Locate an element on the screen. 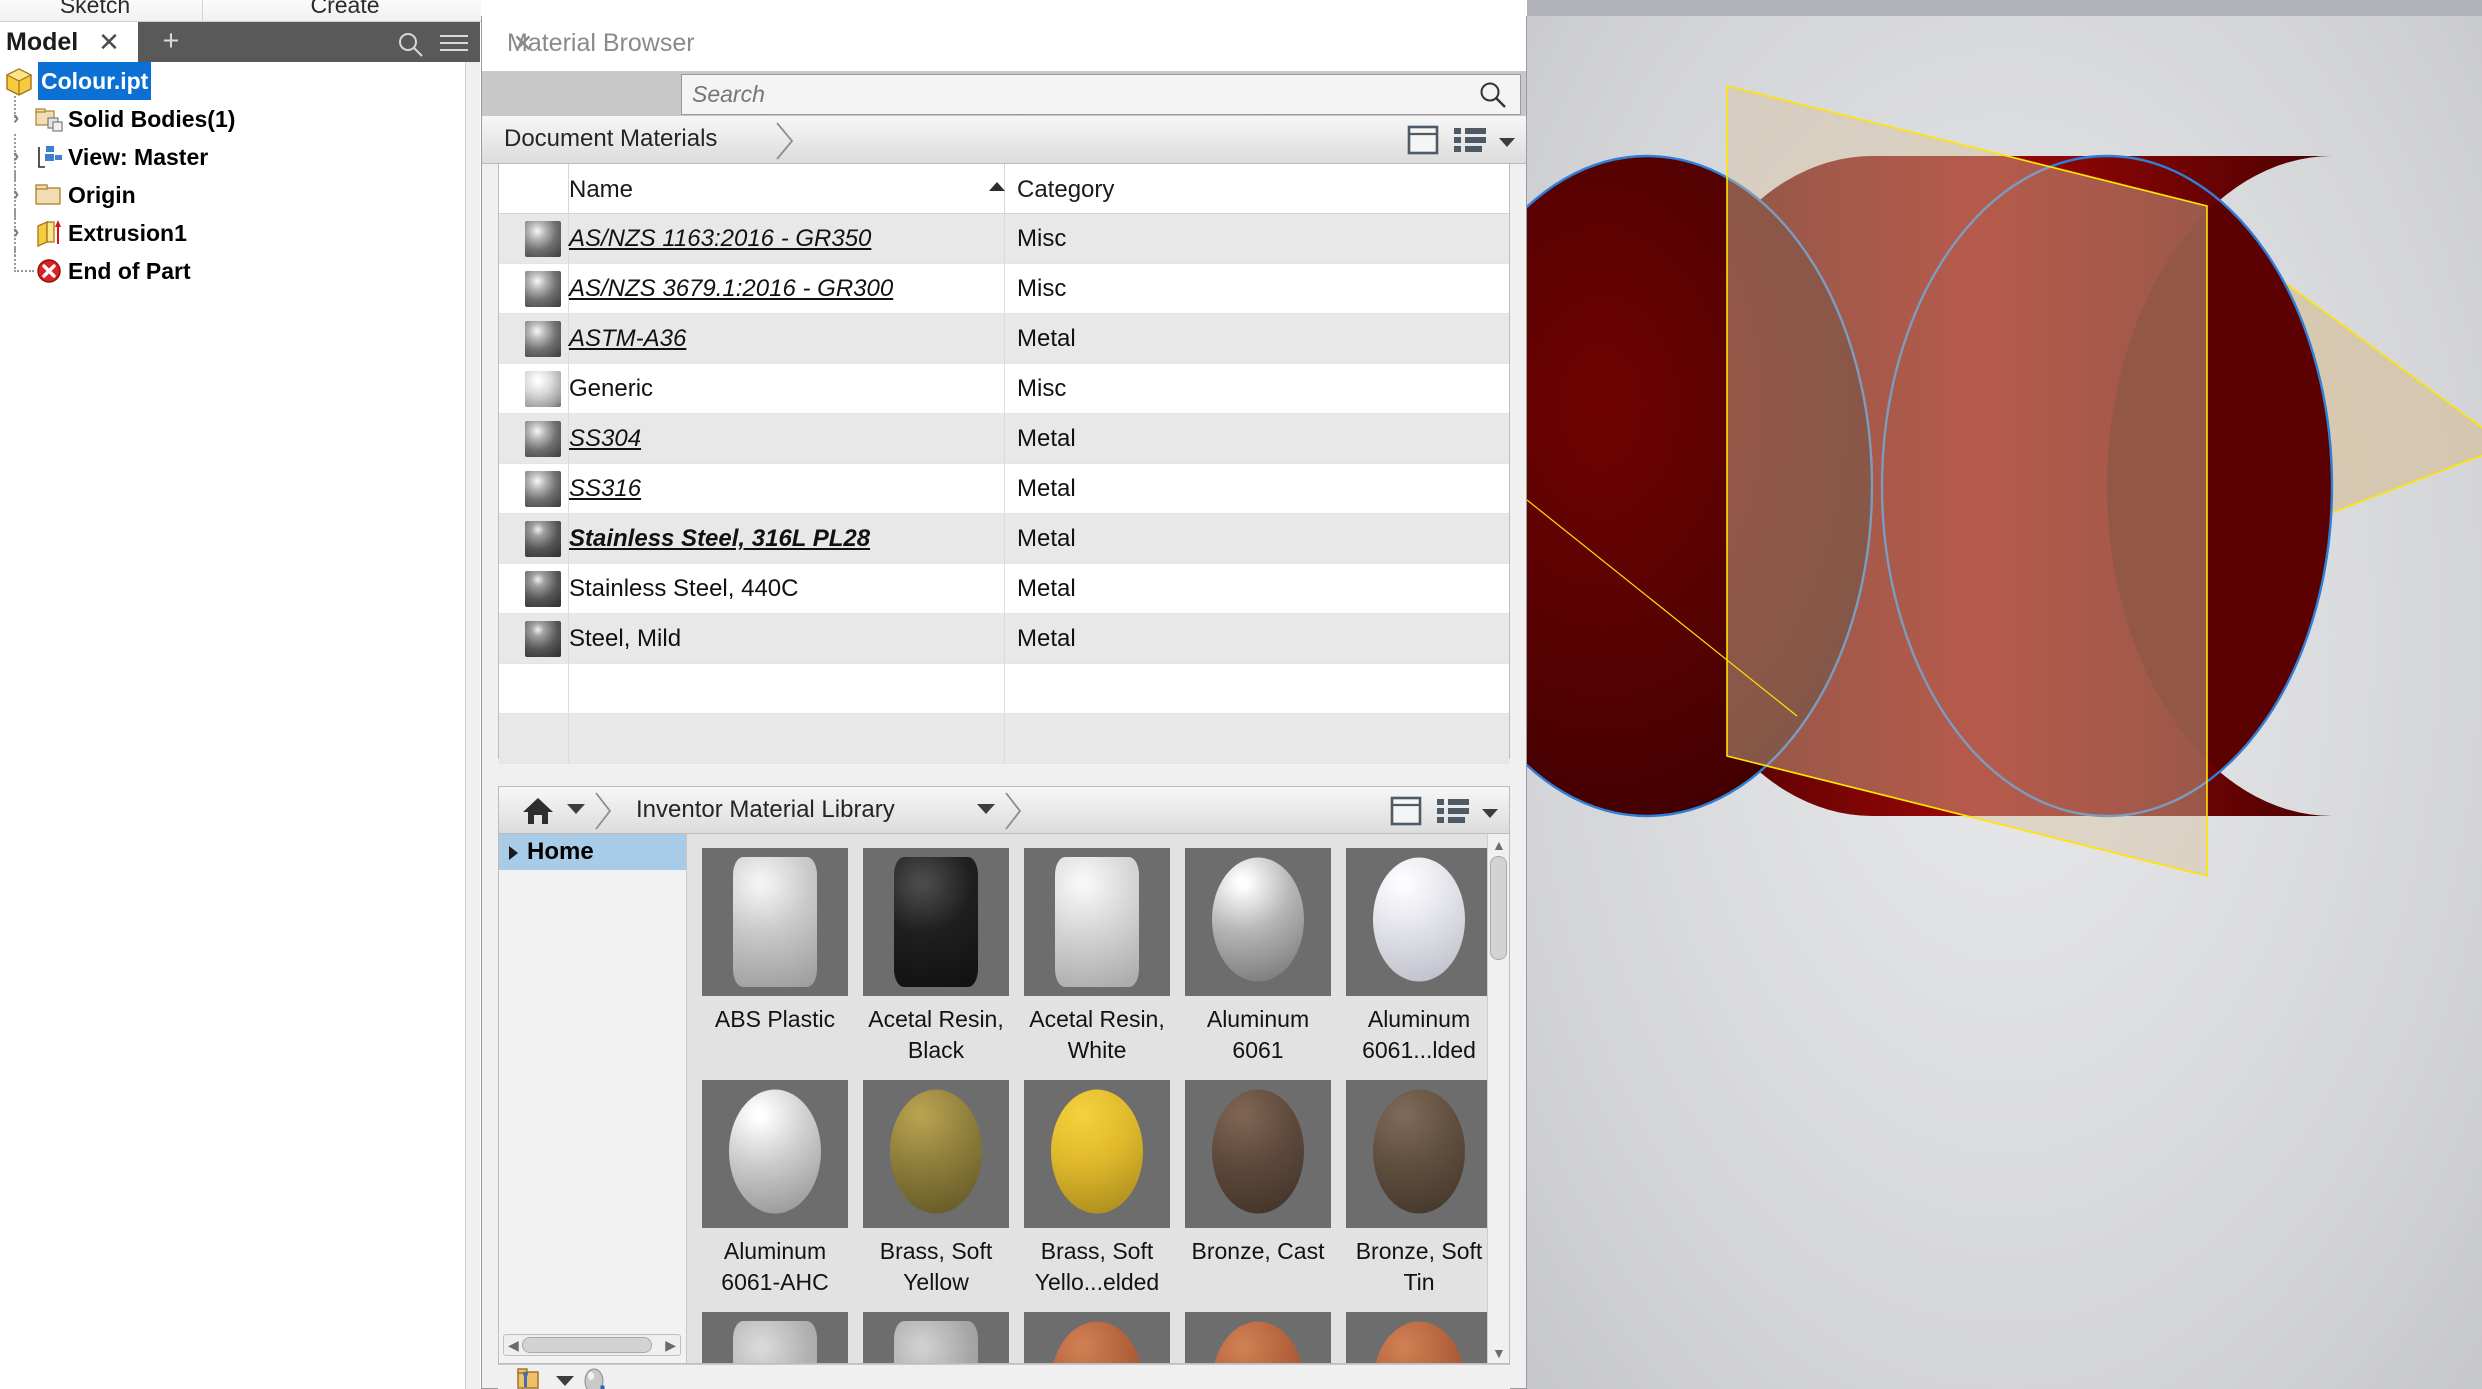  triangle-right-icon is located at coordinates (513, 853).